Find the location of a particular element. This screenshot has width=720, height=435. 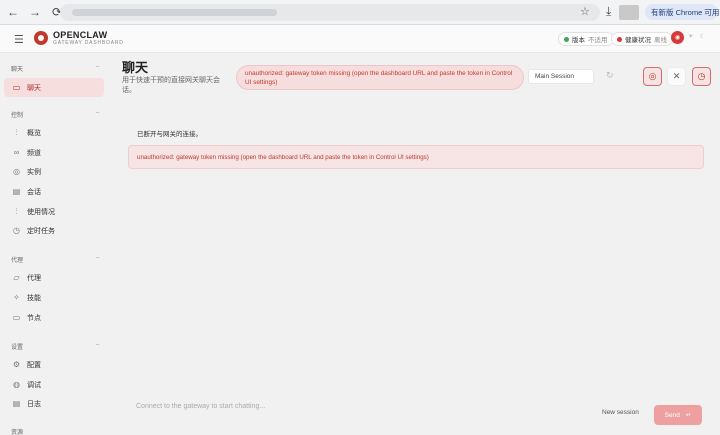

log-icon: ▤ is located at coordinates (16, 403).